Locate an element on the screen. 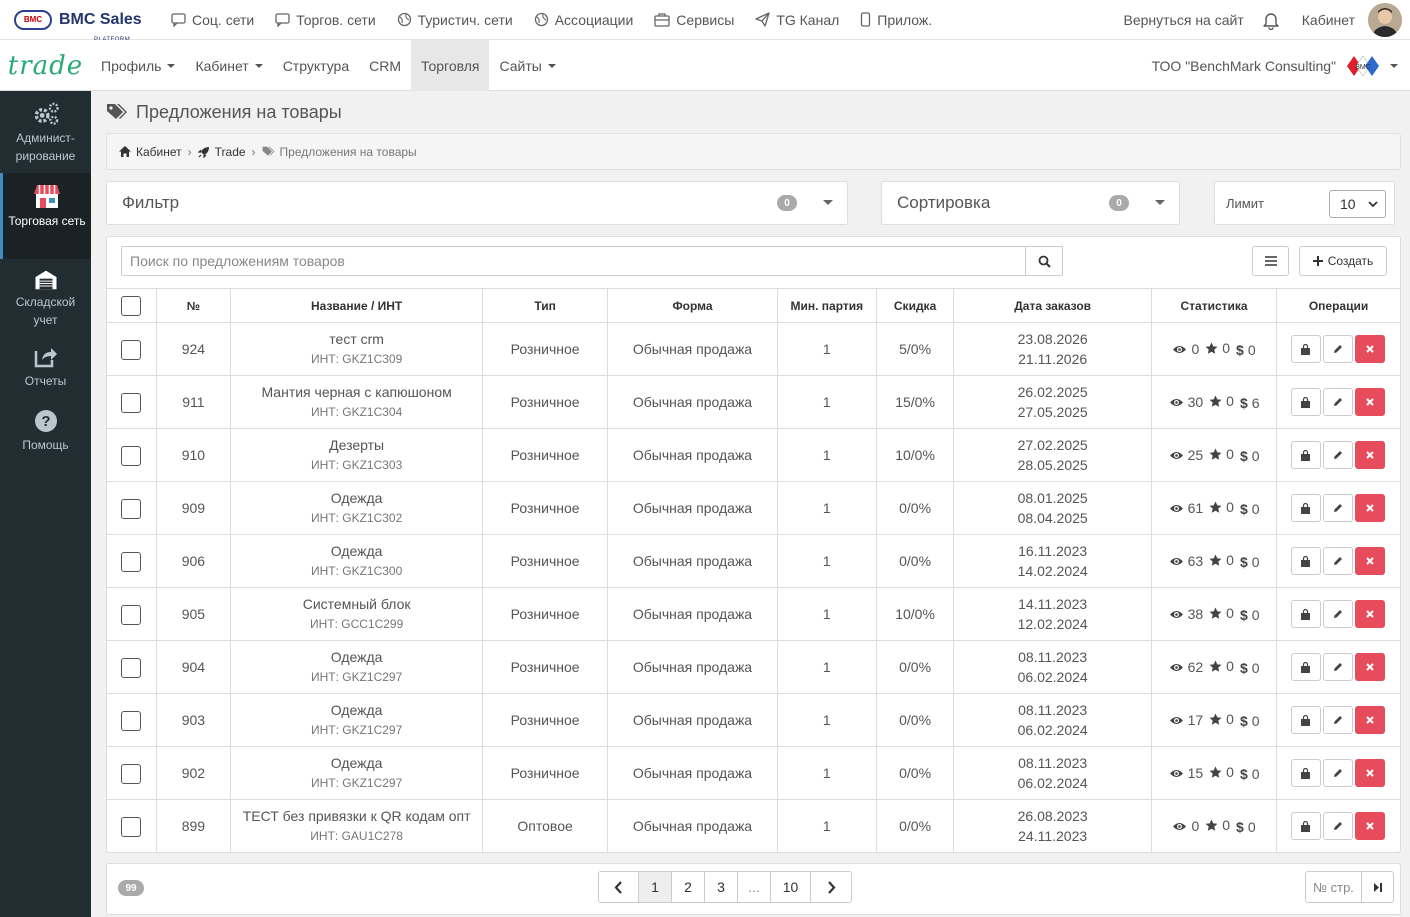 This screenshot has height=917, width=1410. create-button: Создать is located at coordinates (1343, 261).